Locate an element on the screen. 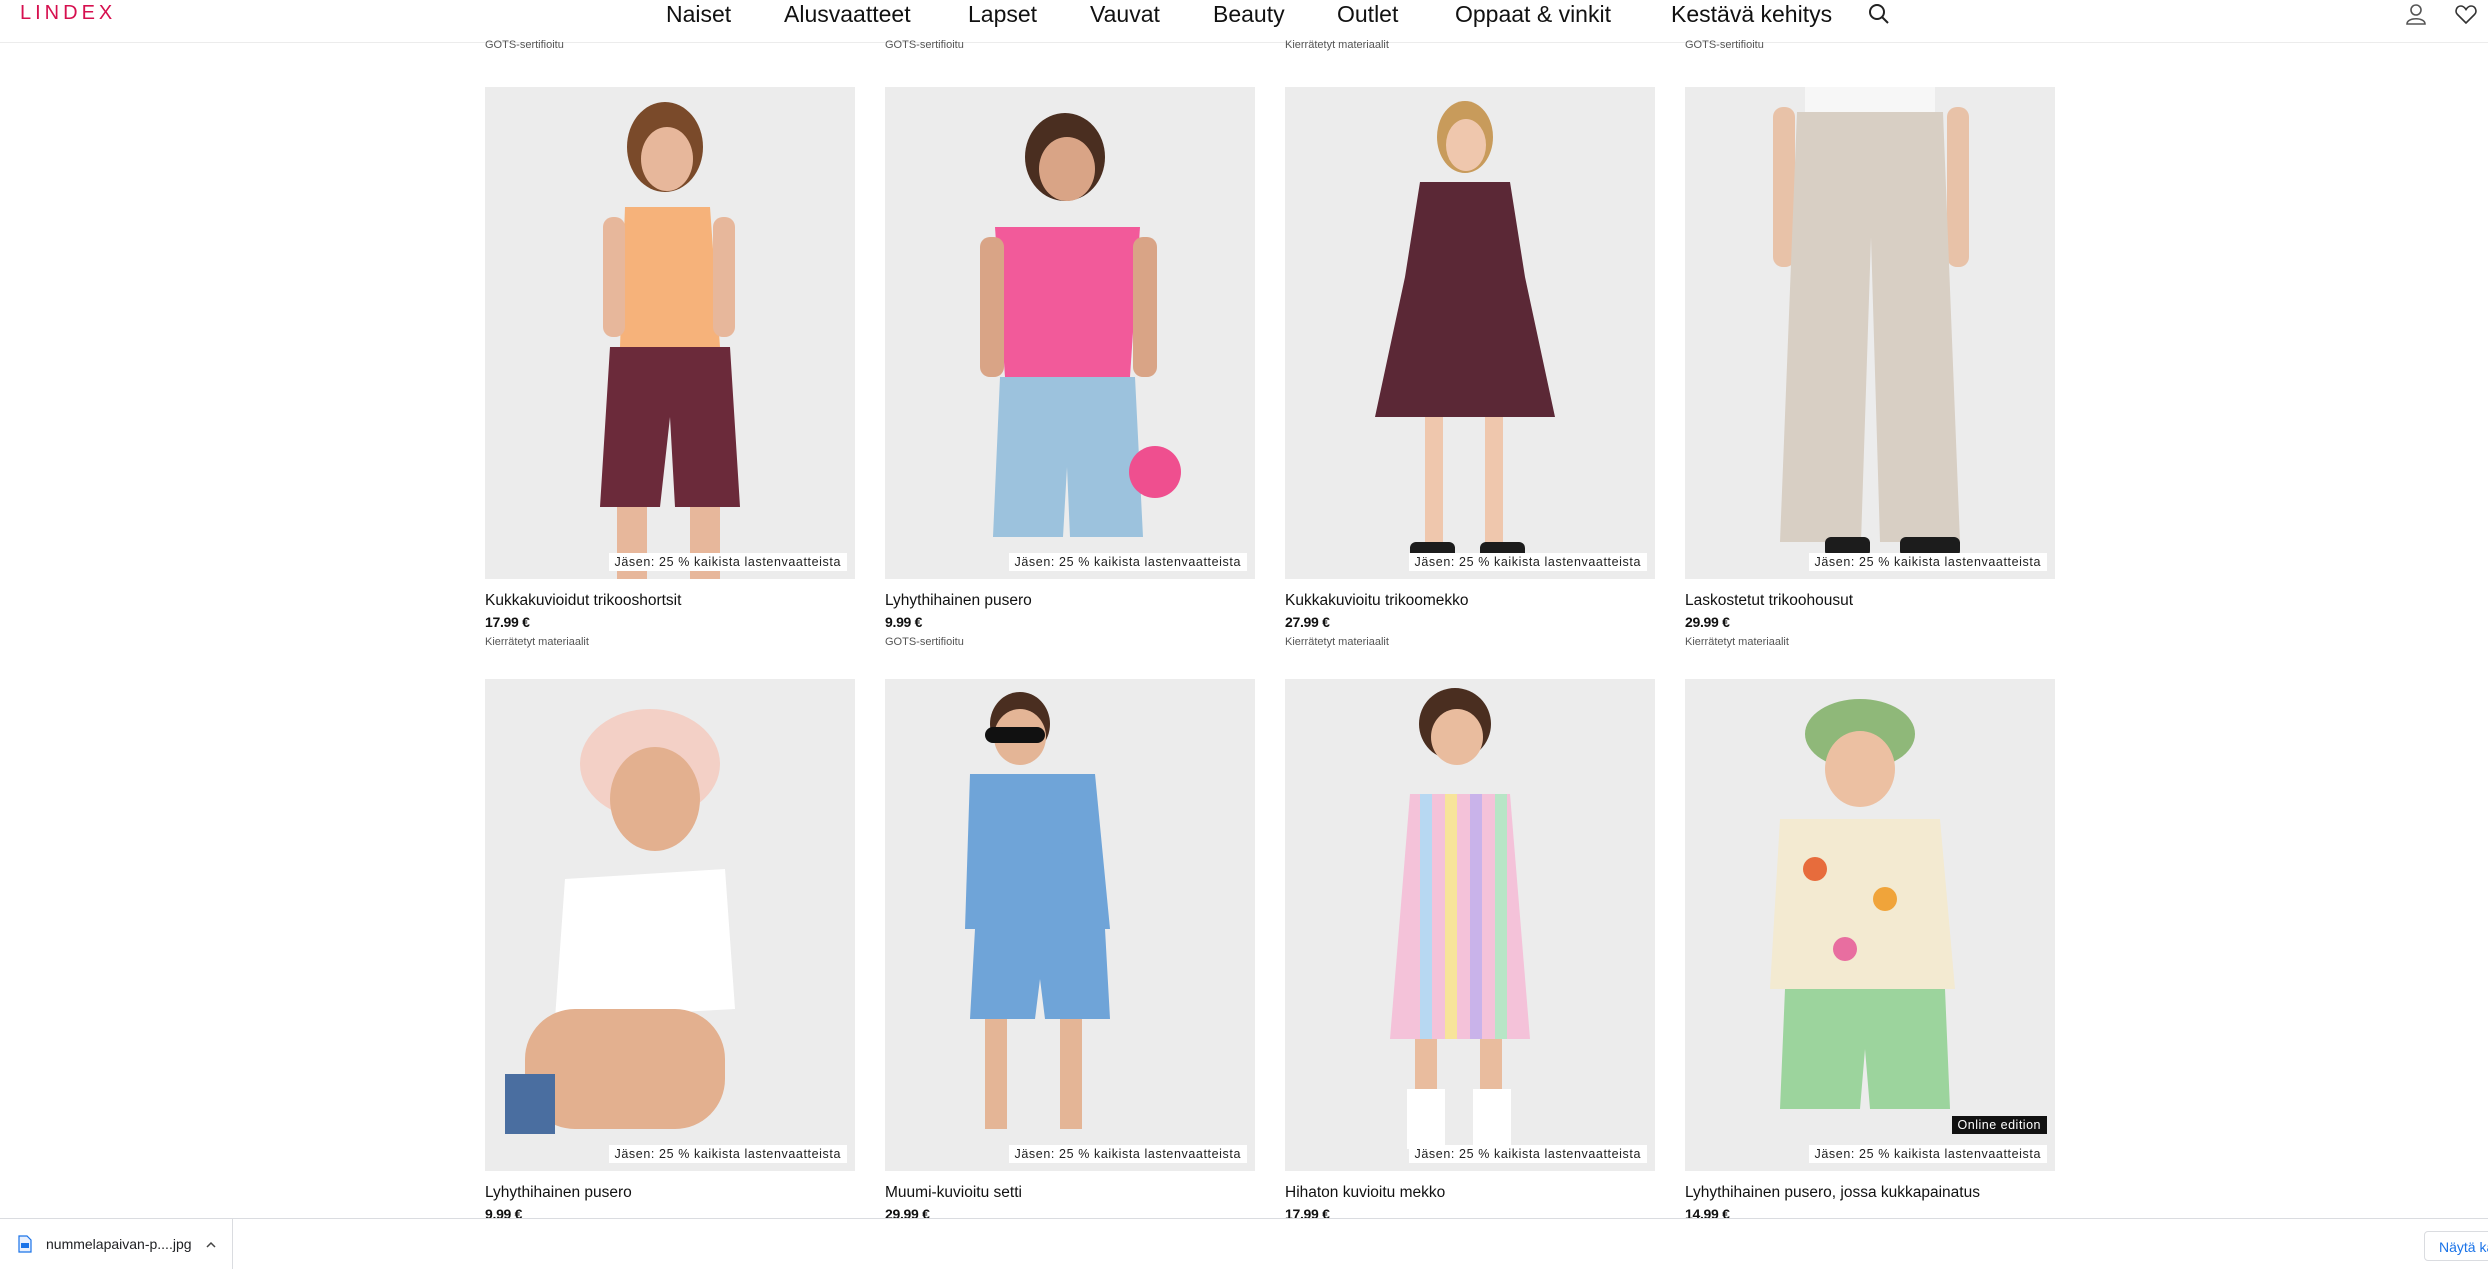  nav-alusvaatteet: Alusvaatteet is located at coordinates (847, 14).